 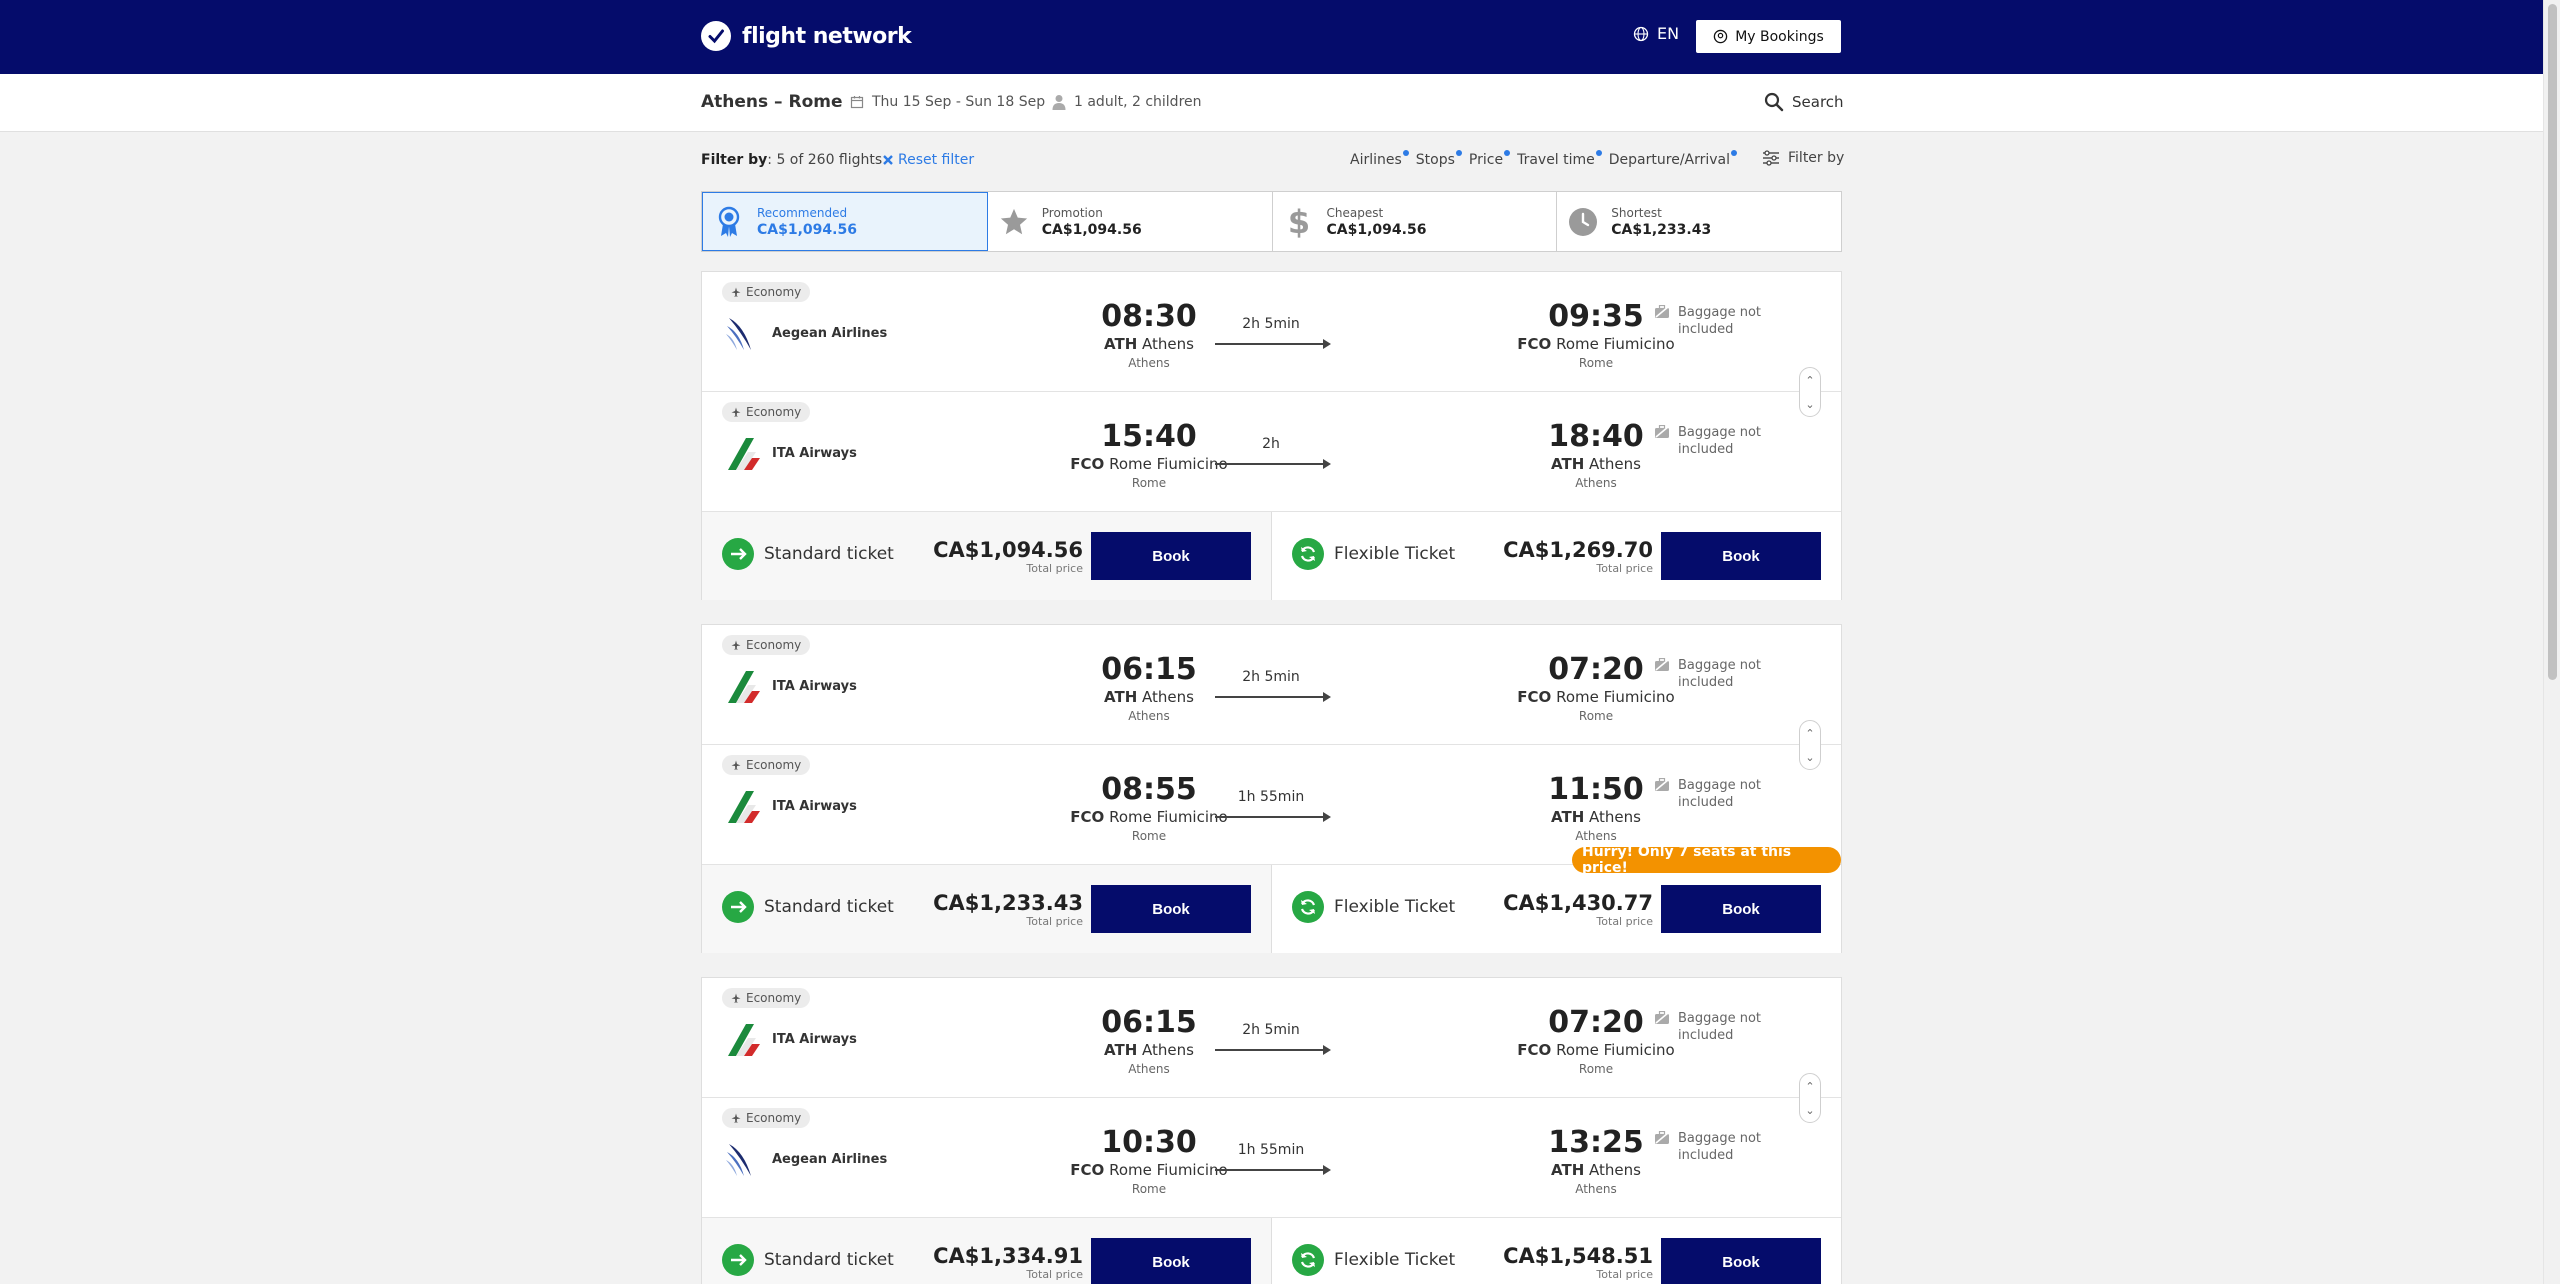 I want to click on tab-recommended-price: CA$1,094.56, so click(x=807, y=229).